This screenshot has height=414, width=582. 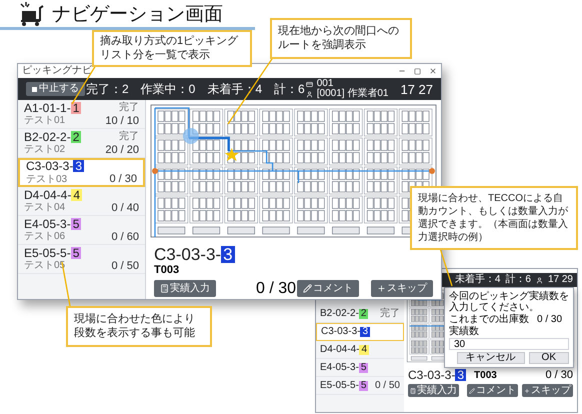 What do you see at coordinates (548, 358) in the screenshot?
I see `ok-button: OK` at bounding box center [548, 358].